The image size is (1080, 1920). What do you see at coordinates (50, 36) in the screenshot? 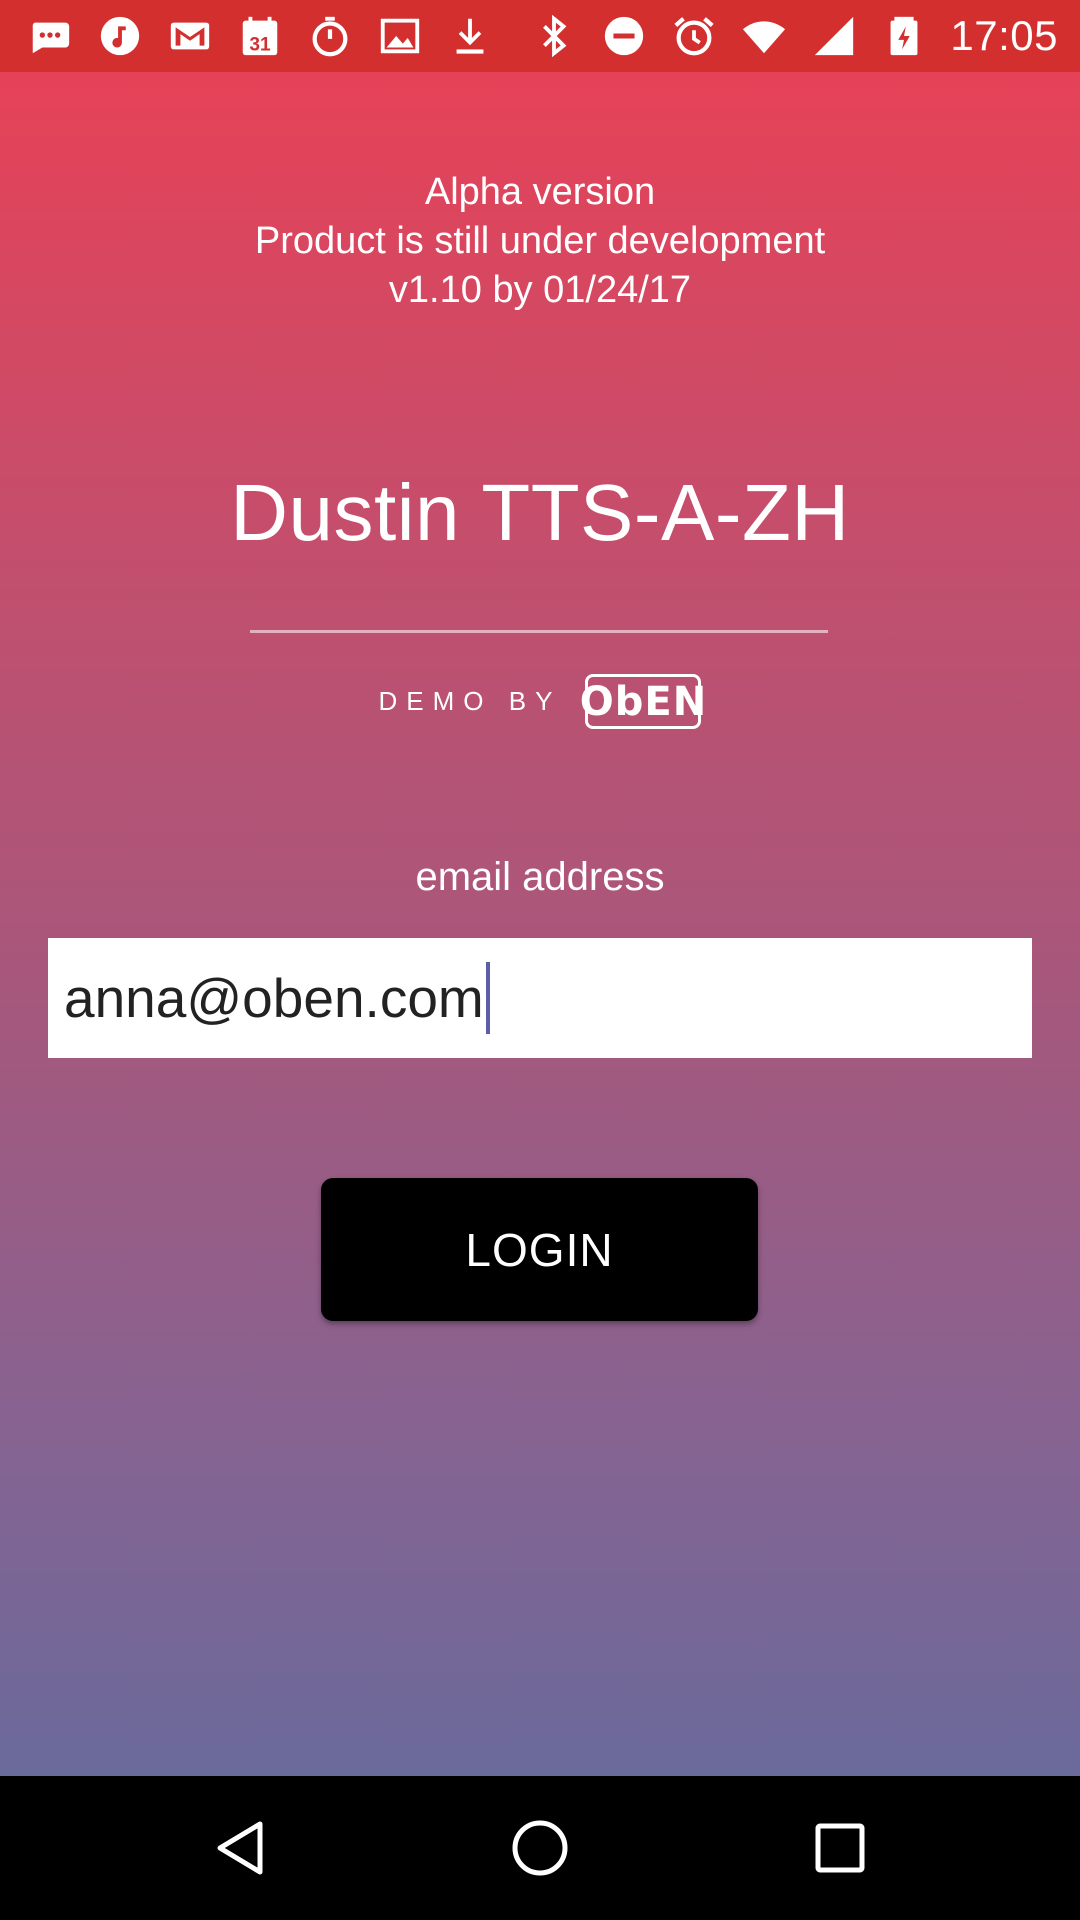
I see `message-icon` at bounding box center [50, 36].